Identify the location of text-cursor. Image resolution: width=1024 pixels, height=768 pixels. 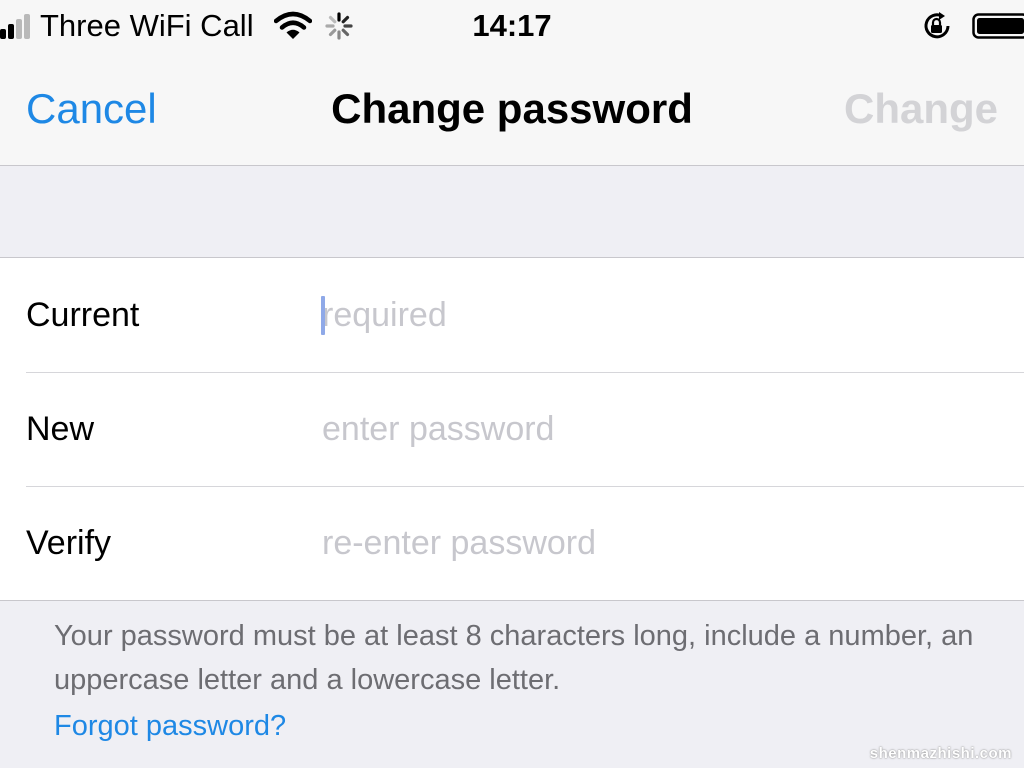
(323, 315).